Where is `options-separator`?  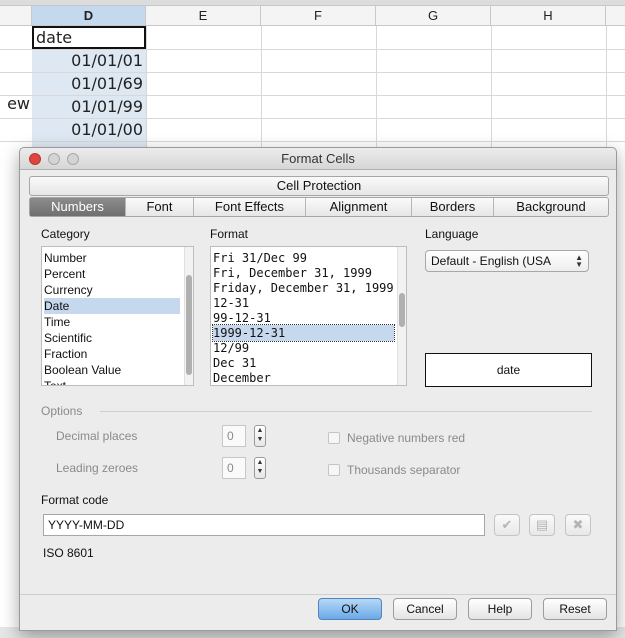 options-separator is located at coordinates (346, 411).